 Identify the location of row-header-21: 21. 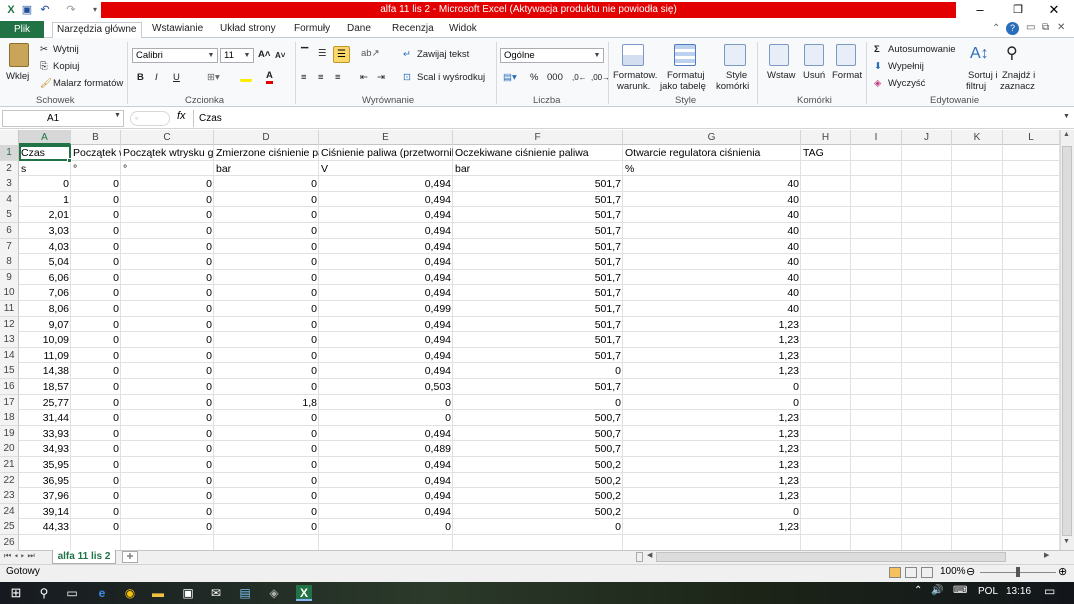
(9, 465).